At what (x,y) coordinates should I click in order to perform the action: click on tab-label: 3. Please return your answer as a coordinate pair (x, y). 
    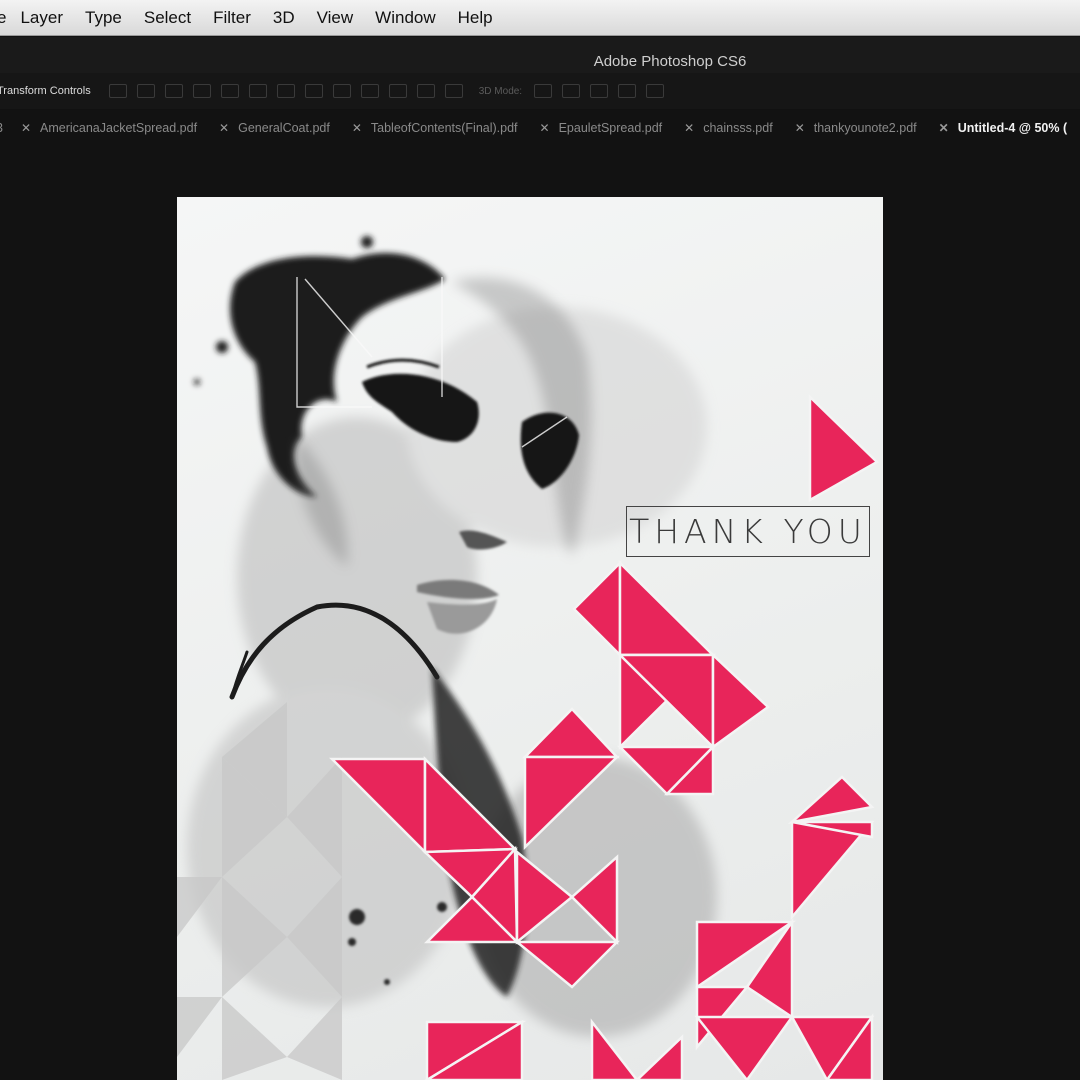
    Looking at the image, I should click on (1, 128).